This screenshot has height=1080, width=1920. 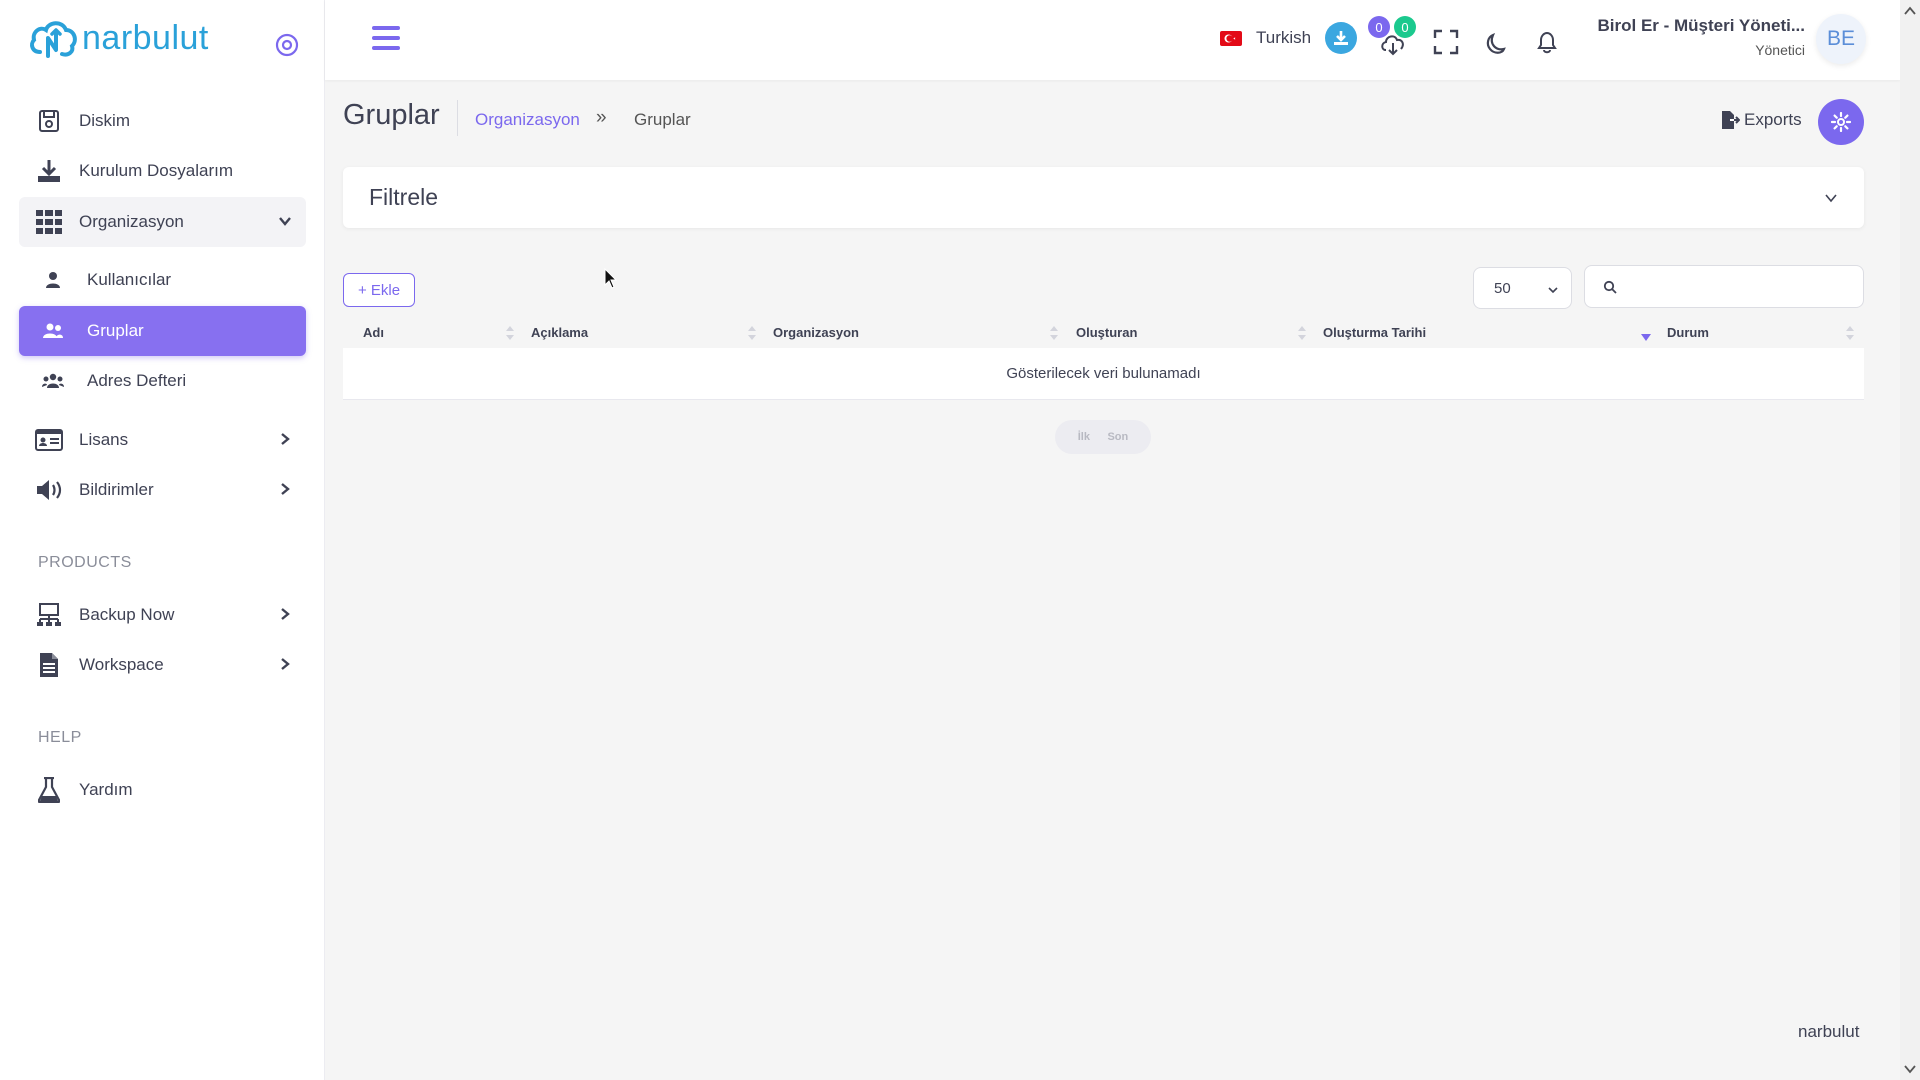 I want to click on upload-count-badge: 0, so click(x=1379, y=27).